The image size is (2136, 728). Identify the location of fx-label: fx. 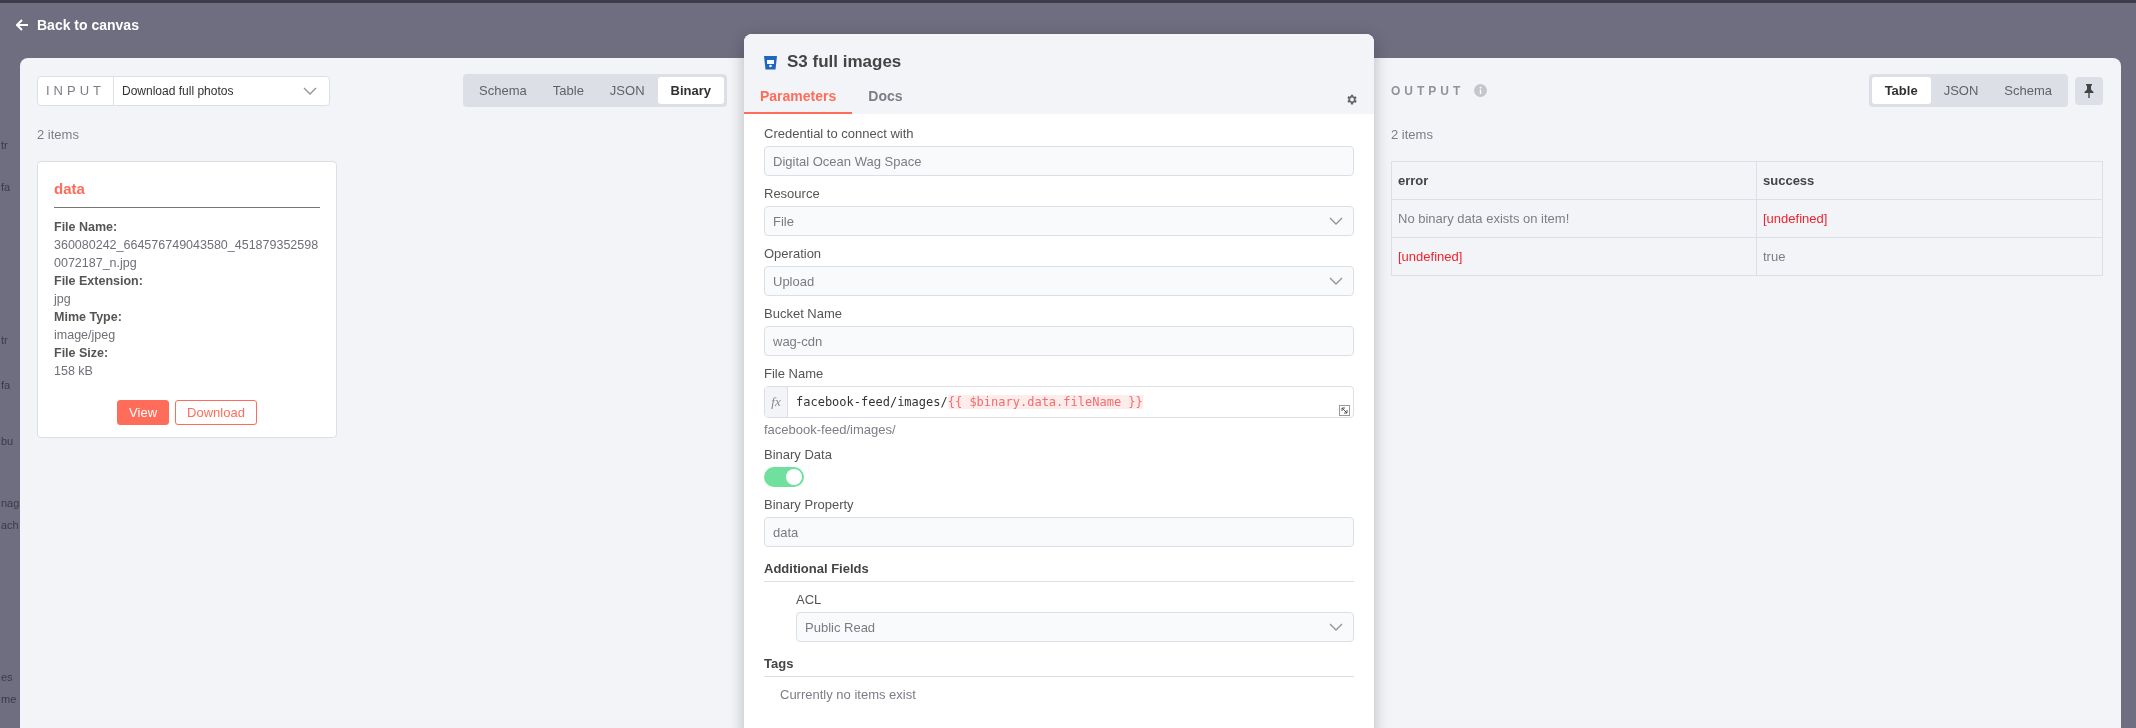
(776, 402).